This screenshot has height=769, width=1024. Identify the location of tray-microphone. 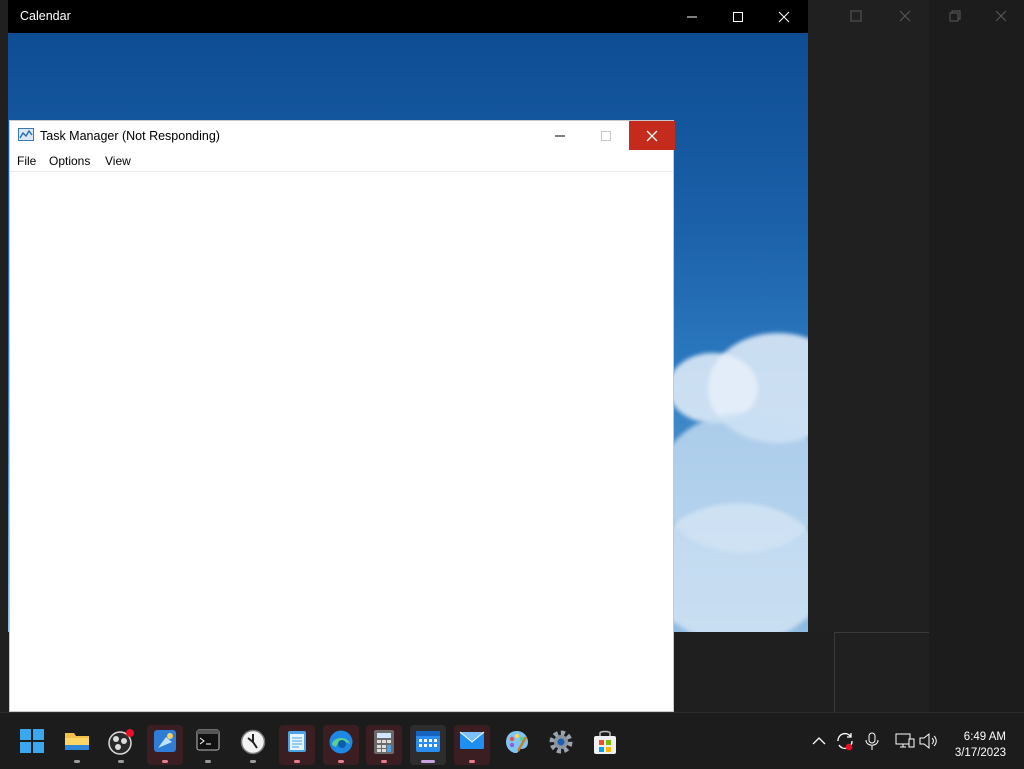
(872, 741).